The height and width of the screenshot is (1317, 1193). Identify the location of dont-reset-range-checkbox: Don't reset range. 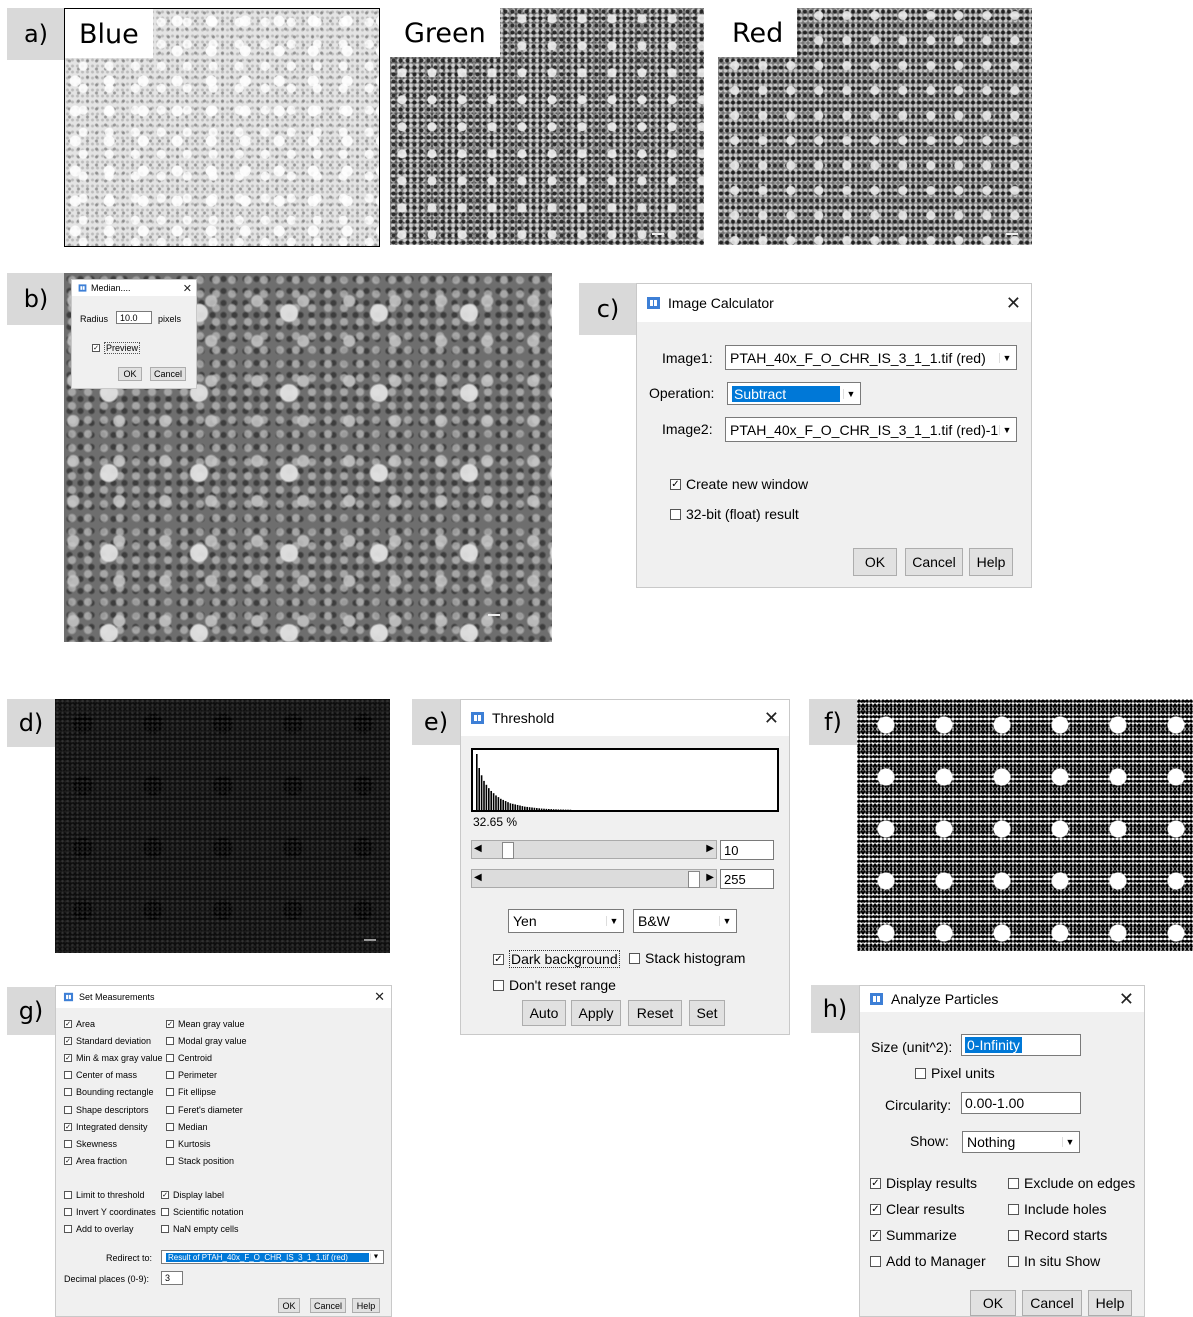
(554, 985).